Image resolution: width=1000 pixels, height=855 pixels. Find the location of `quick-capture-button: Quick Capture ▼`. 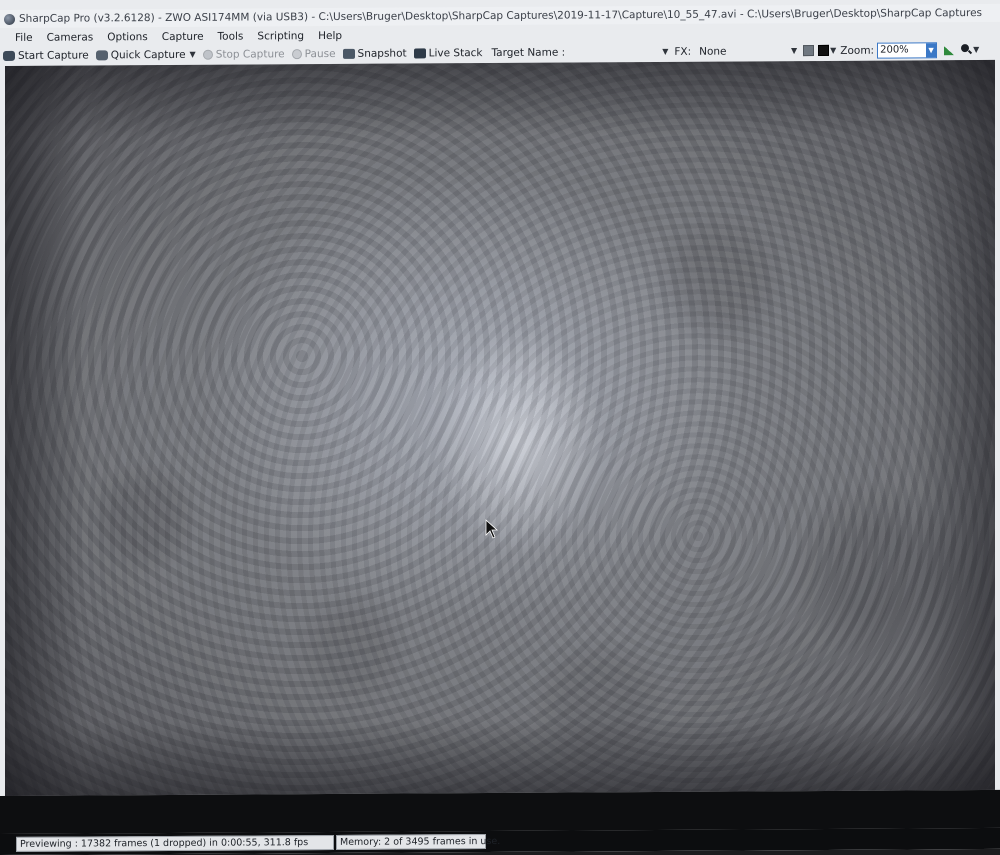

quick-capture-button: Quick Capture ▼ is located at coordinates (145, 54).